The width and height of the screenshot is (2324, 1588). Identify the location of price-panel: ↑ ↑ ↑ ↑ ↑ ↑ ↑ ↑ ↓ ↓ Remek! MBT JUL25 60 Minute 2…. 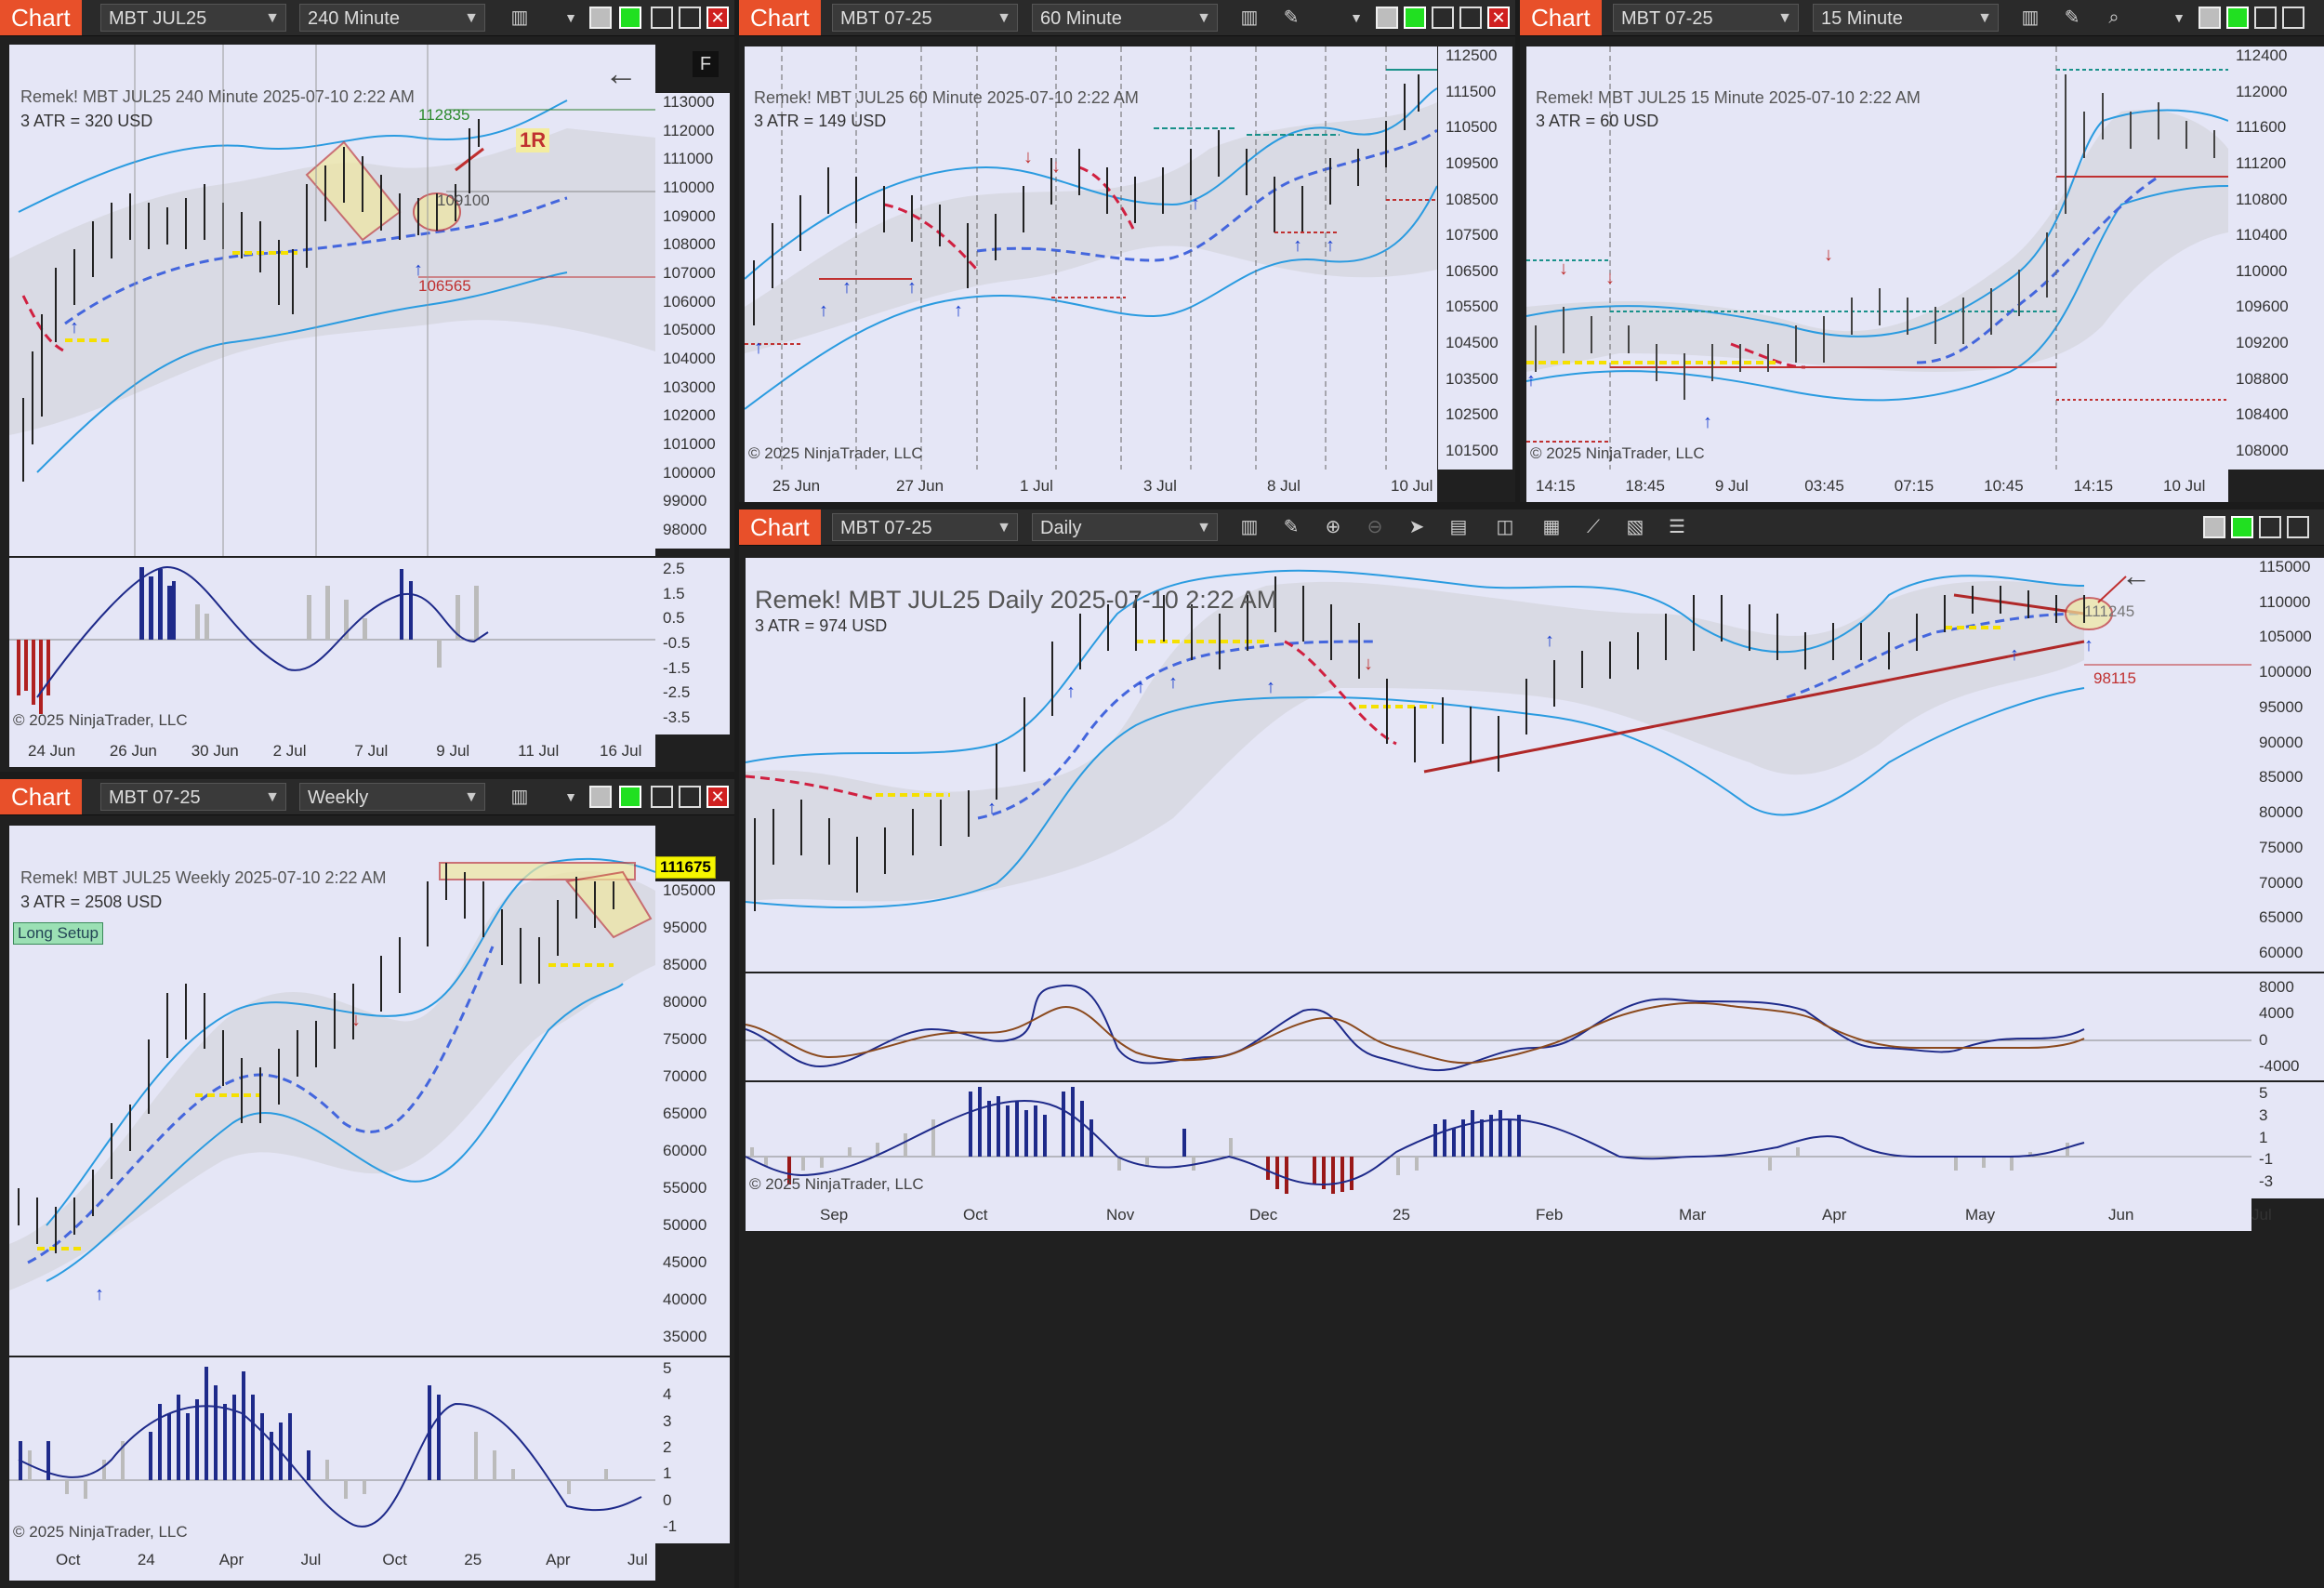
(1091, 258).